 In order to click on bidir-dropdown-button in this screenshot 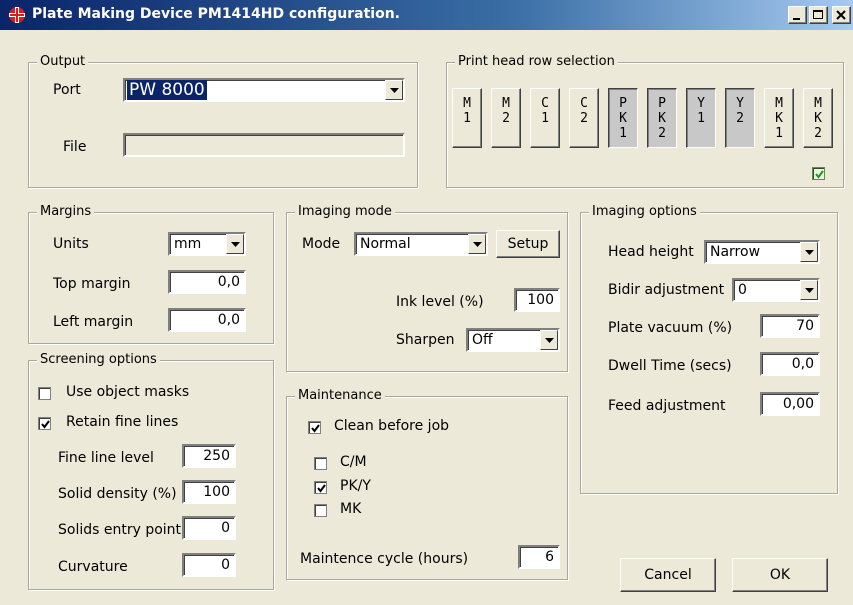, I will do `click(809, 290)`.